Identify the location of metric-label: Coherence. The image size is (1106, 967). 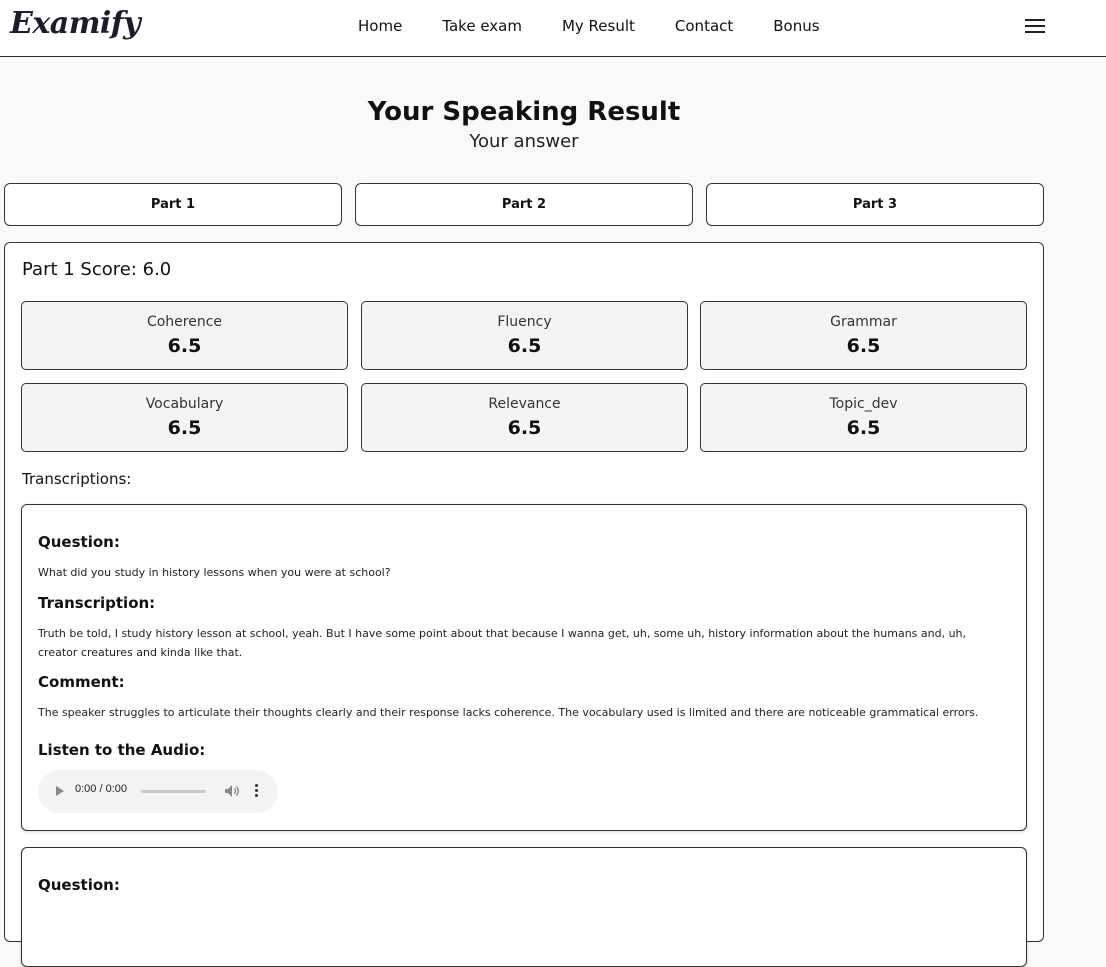
(184, 322).